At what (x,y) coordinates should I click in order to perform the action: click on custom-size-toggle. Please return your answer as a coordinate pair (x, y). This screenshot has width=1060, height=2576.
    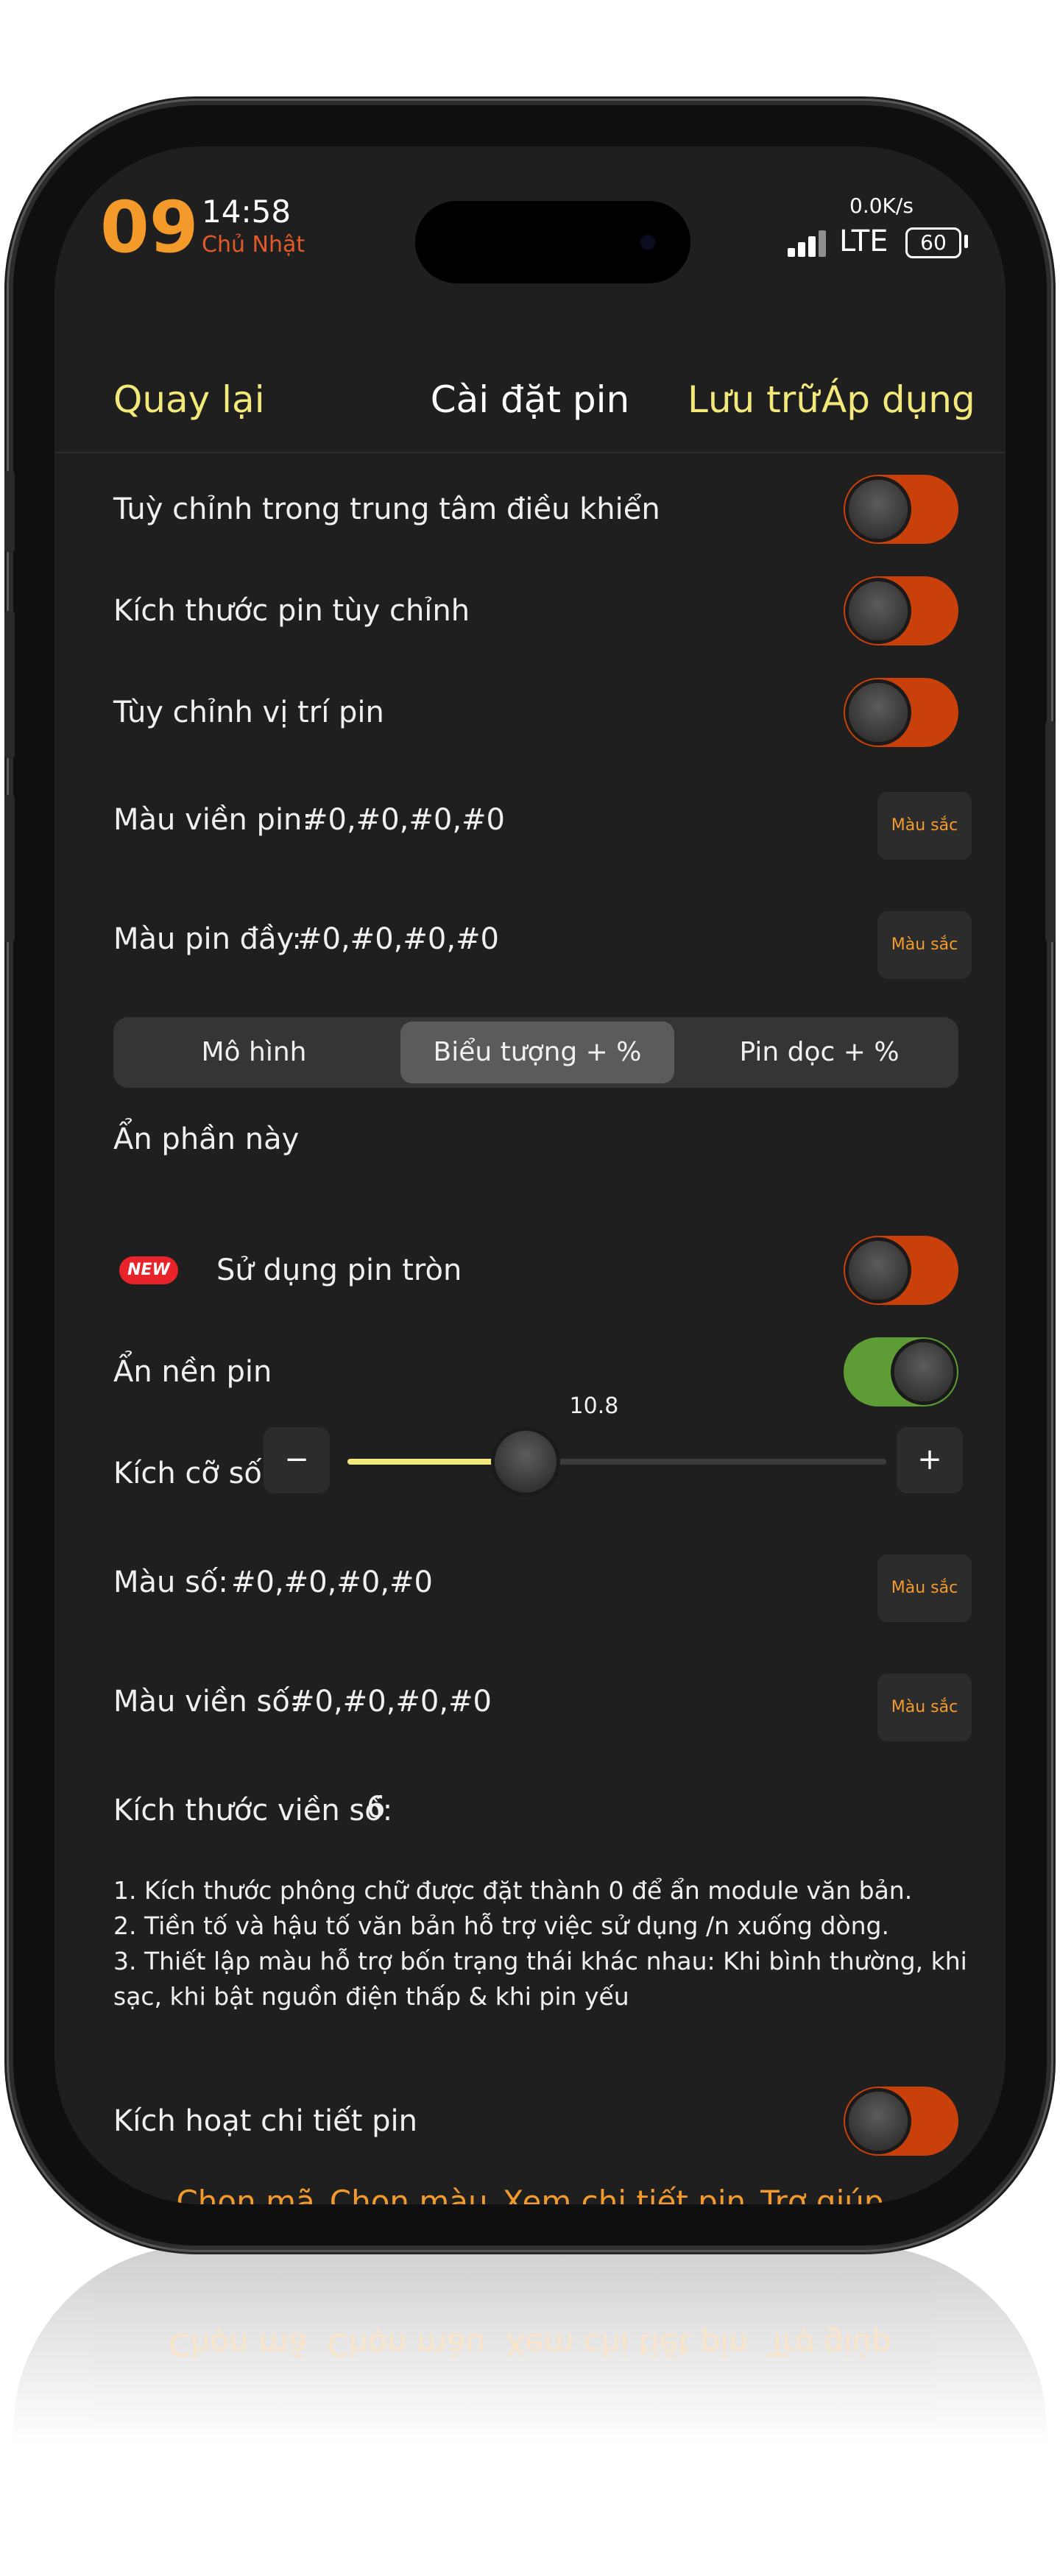
    Looking at the image, I should click on (901, 610).